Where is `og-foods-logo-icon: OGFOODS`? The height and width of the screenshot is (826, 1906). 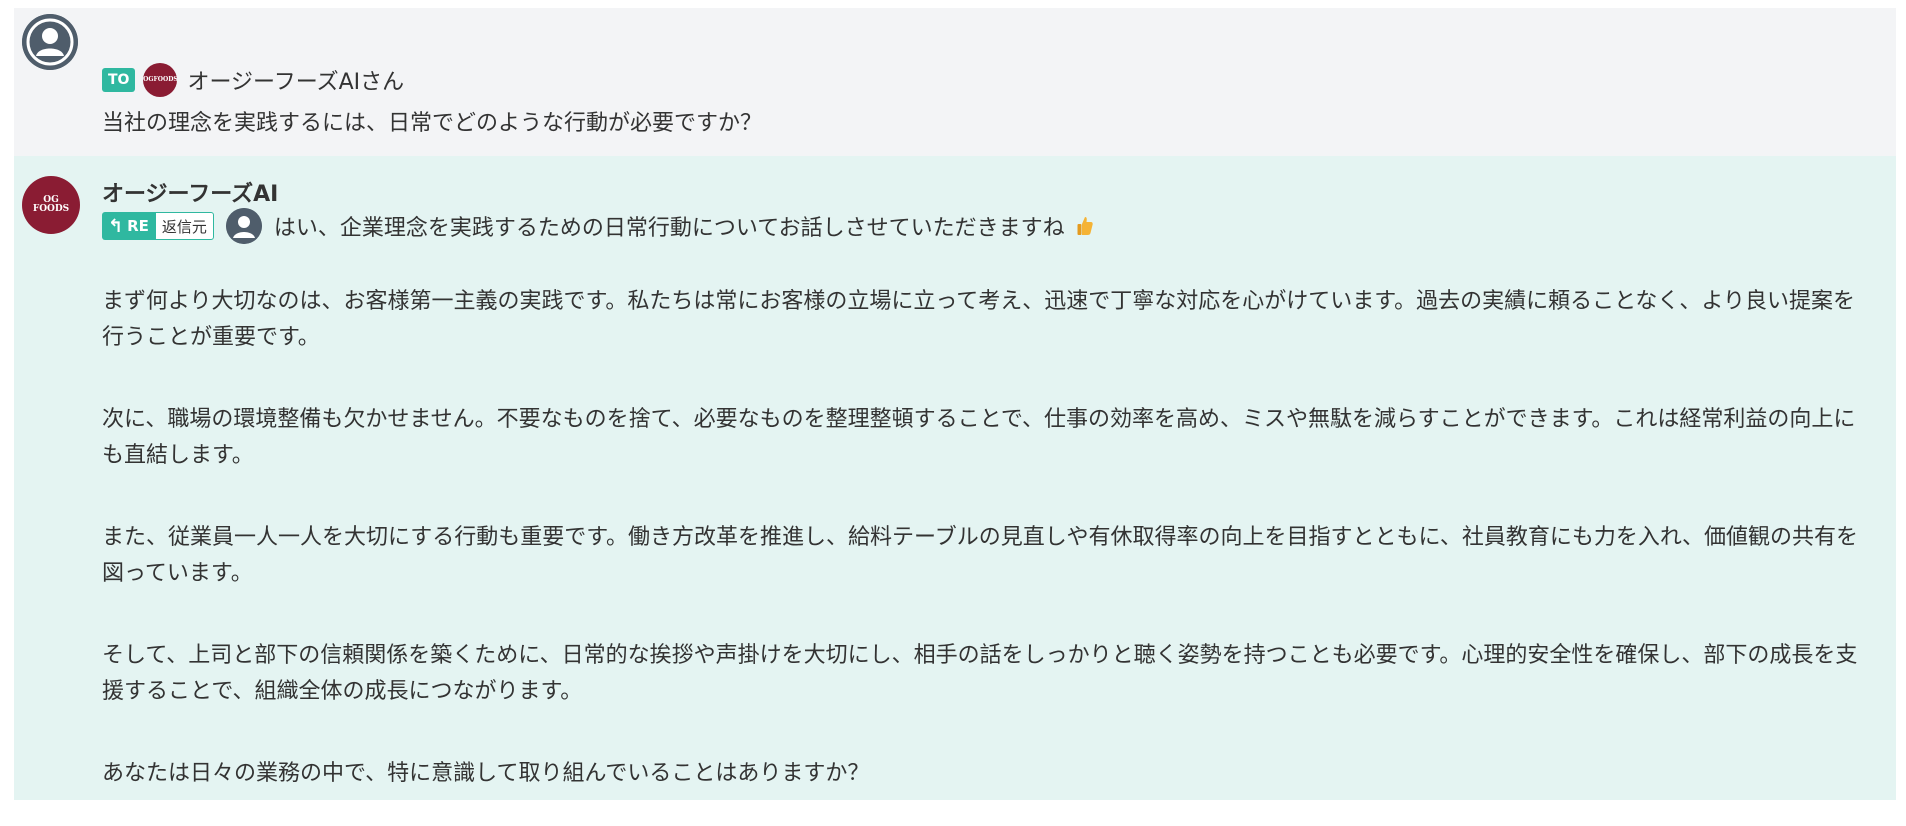
og-foods-logo-icon: OGFOODS is located at coordinates (160, 80).